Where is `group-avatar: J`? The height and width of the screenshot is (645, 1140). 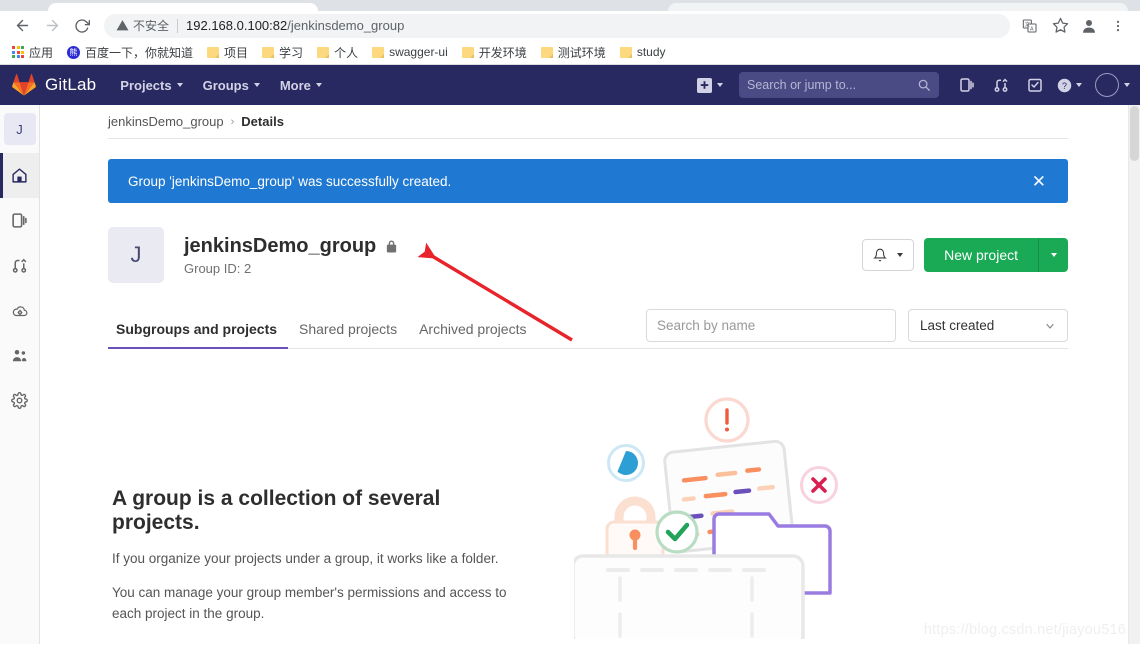
group-avatar: J is located at coordinates (136, 255).